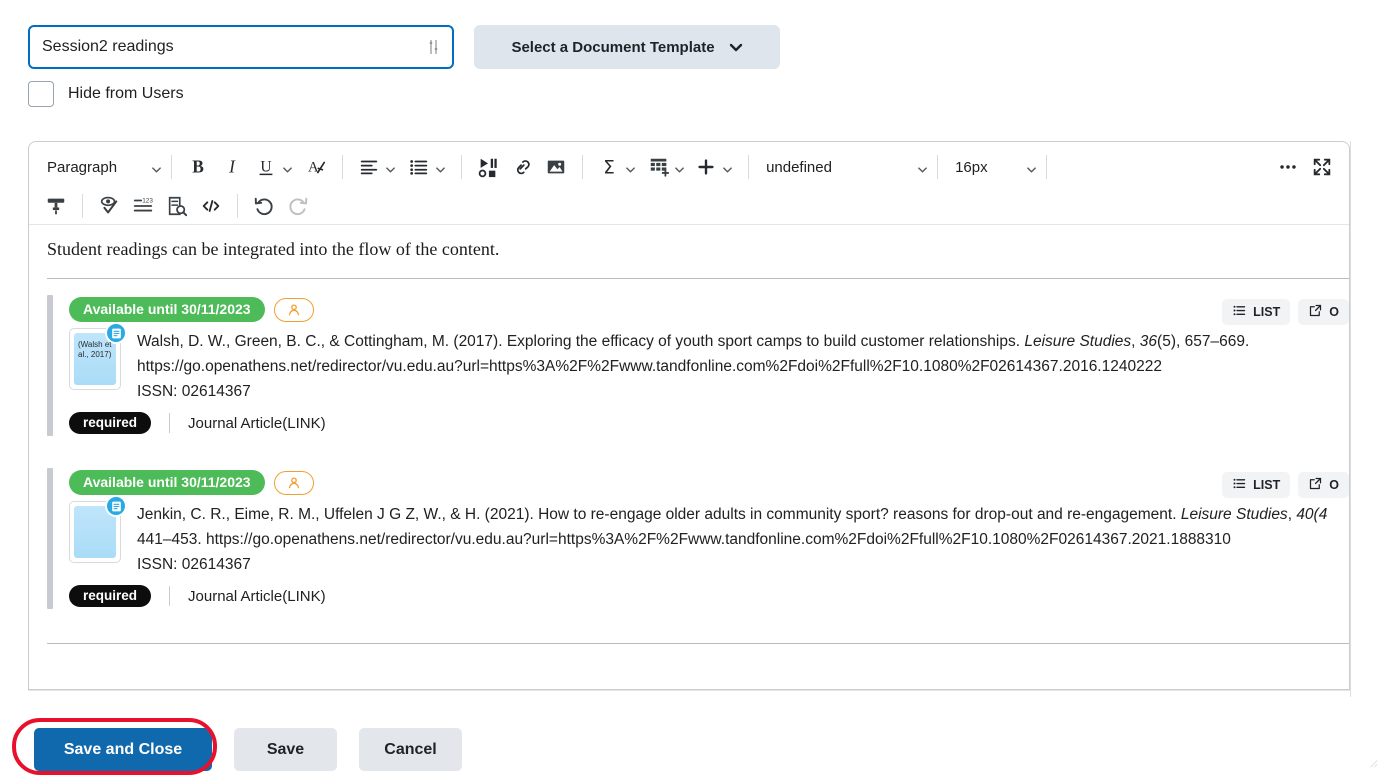 This screenshot has height=775, width=1380. Describe the element at coordinates (109, 206) in the screenshot. I see `accessibility-check-icon` at that location.